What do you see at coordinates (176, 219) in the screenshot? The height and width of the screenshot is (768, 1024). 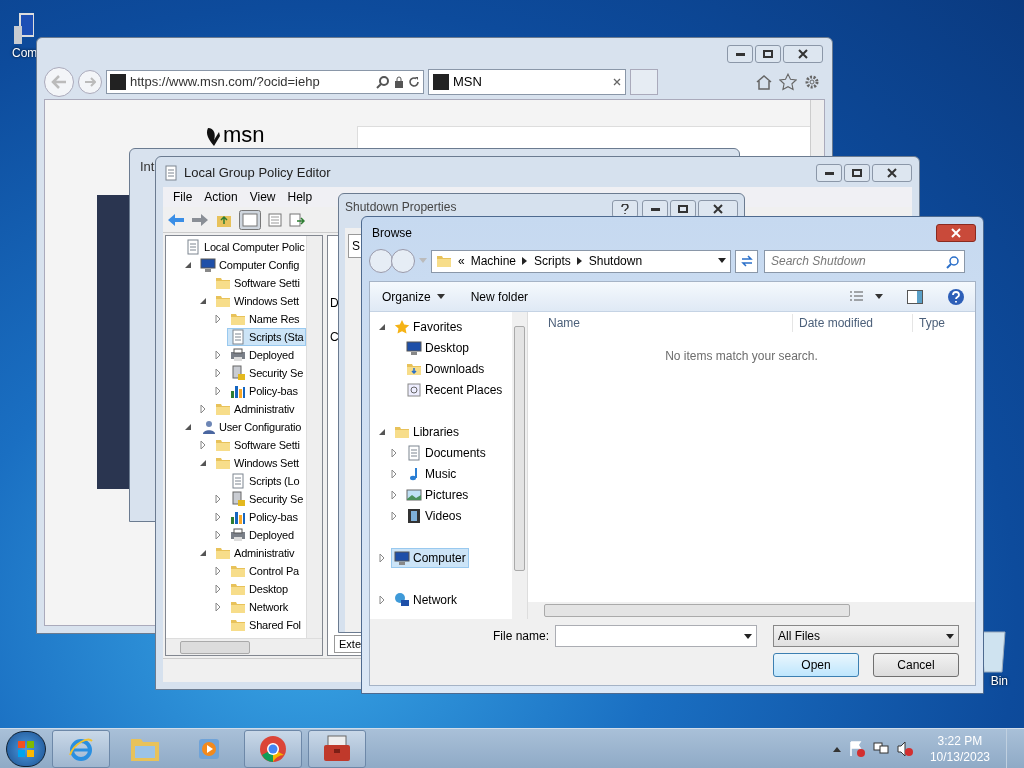 I see `back-arrow-icon` at bounding box center [176, 219].